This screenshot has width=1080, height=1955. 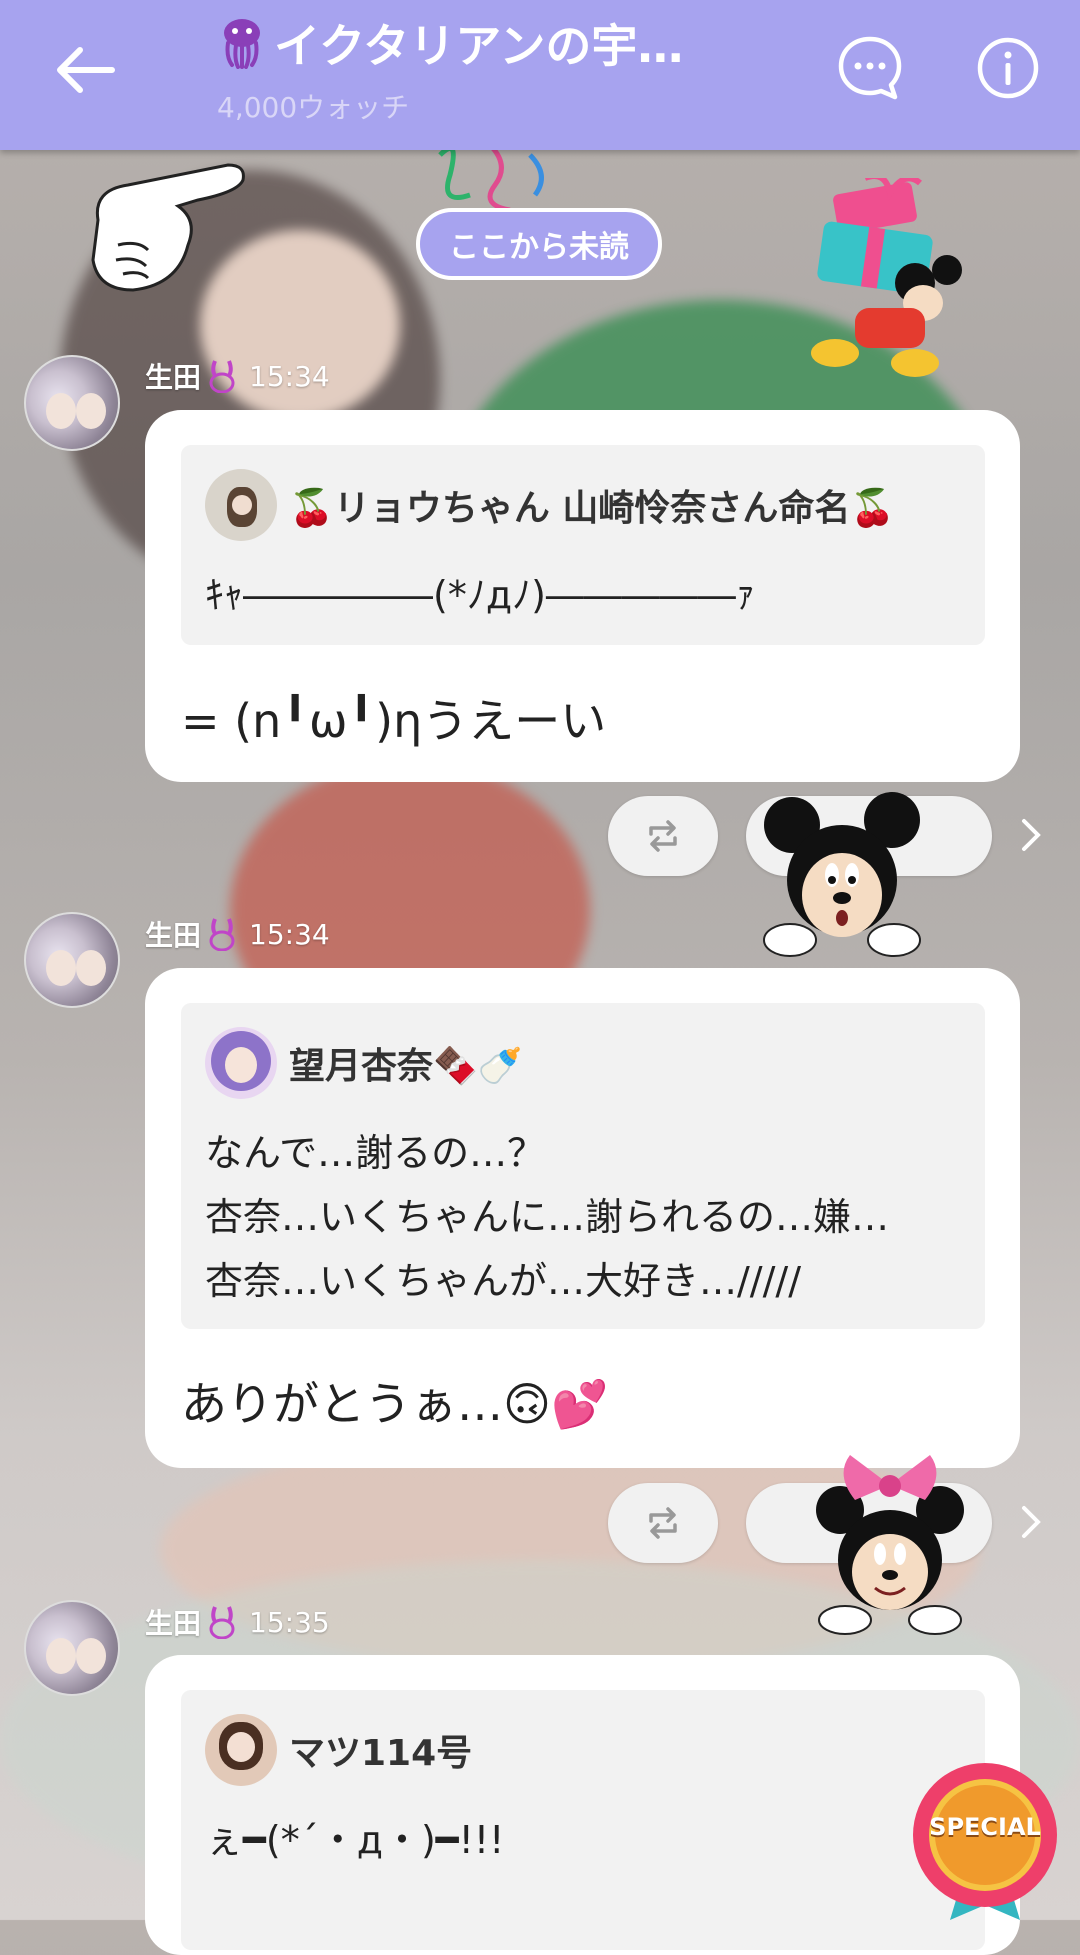 I want to click on special-badge-sticker: SPECIAL, so click(x=985, y=1840).